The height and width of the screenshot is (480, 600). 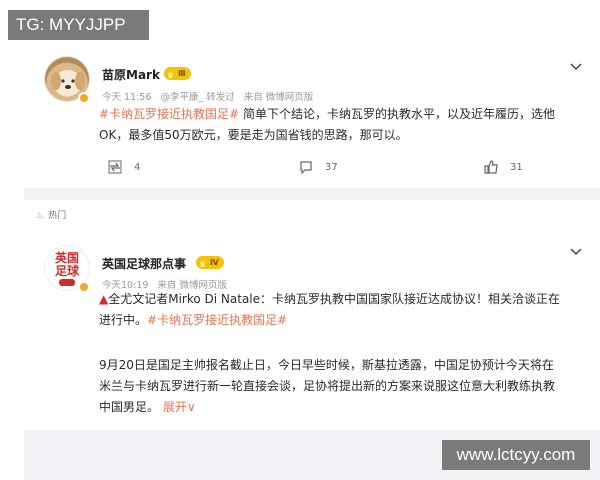 What do you see at coordinates (51, 216) in the screenshot?
I see `hot-label: ♨ 热门` at bounding box center [51, 216].